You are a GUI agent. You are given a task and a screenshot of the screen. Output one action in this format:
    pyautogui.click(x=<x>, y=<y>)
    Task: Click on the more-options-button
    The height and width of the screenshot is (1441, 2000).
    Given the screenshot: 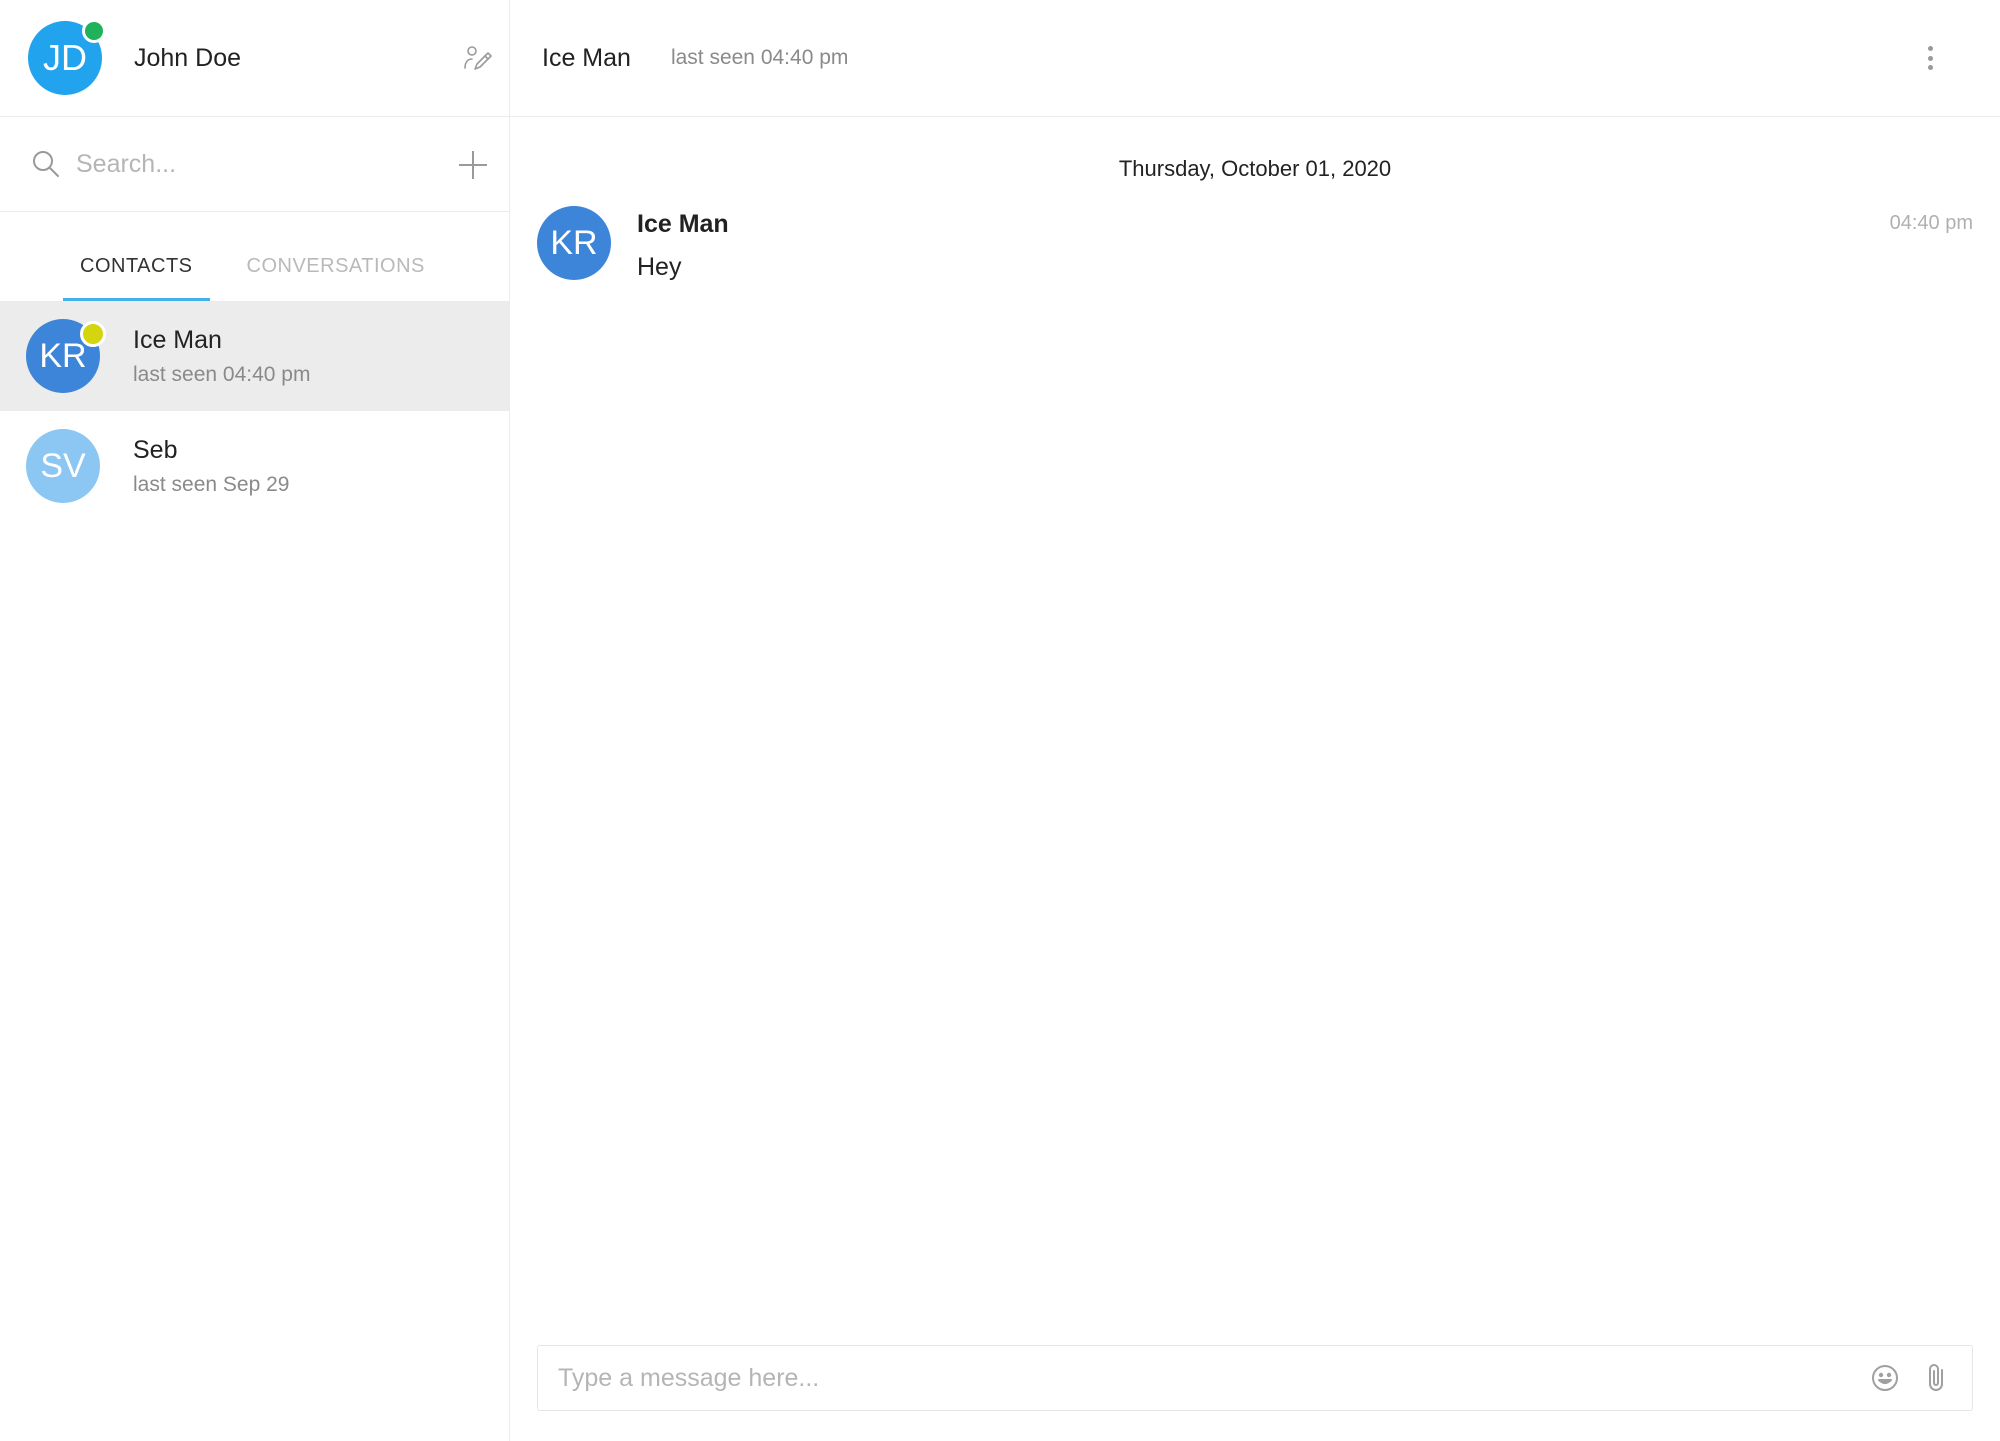 What is the action you would take?
    pyautogui.click(x=1930, y=58)
    